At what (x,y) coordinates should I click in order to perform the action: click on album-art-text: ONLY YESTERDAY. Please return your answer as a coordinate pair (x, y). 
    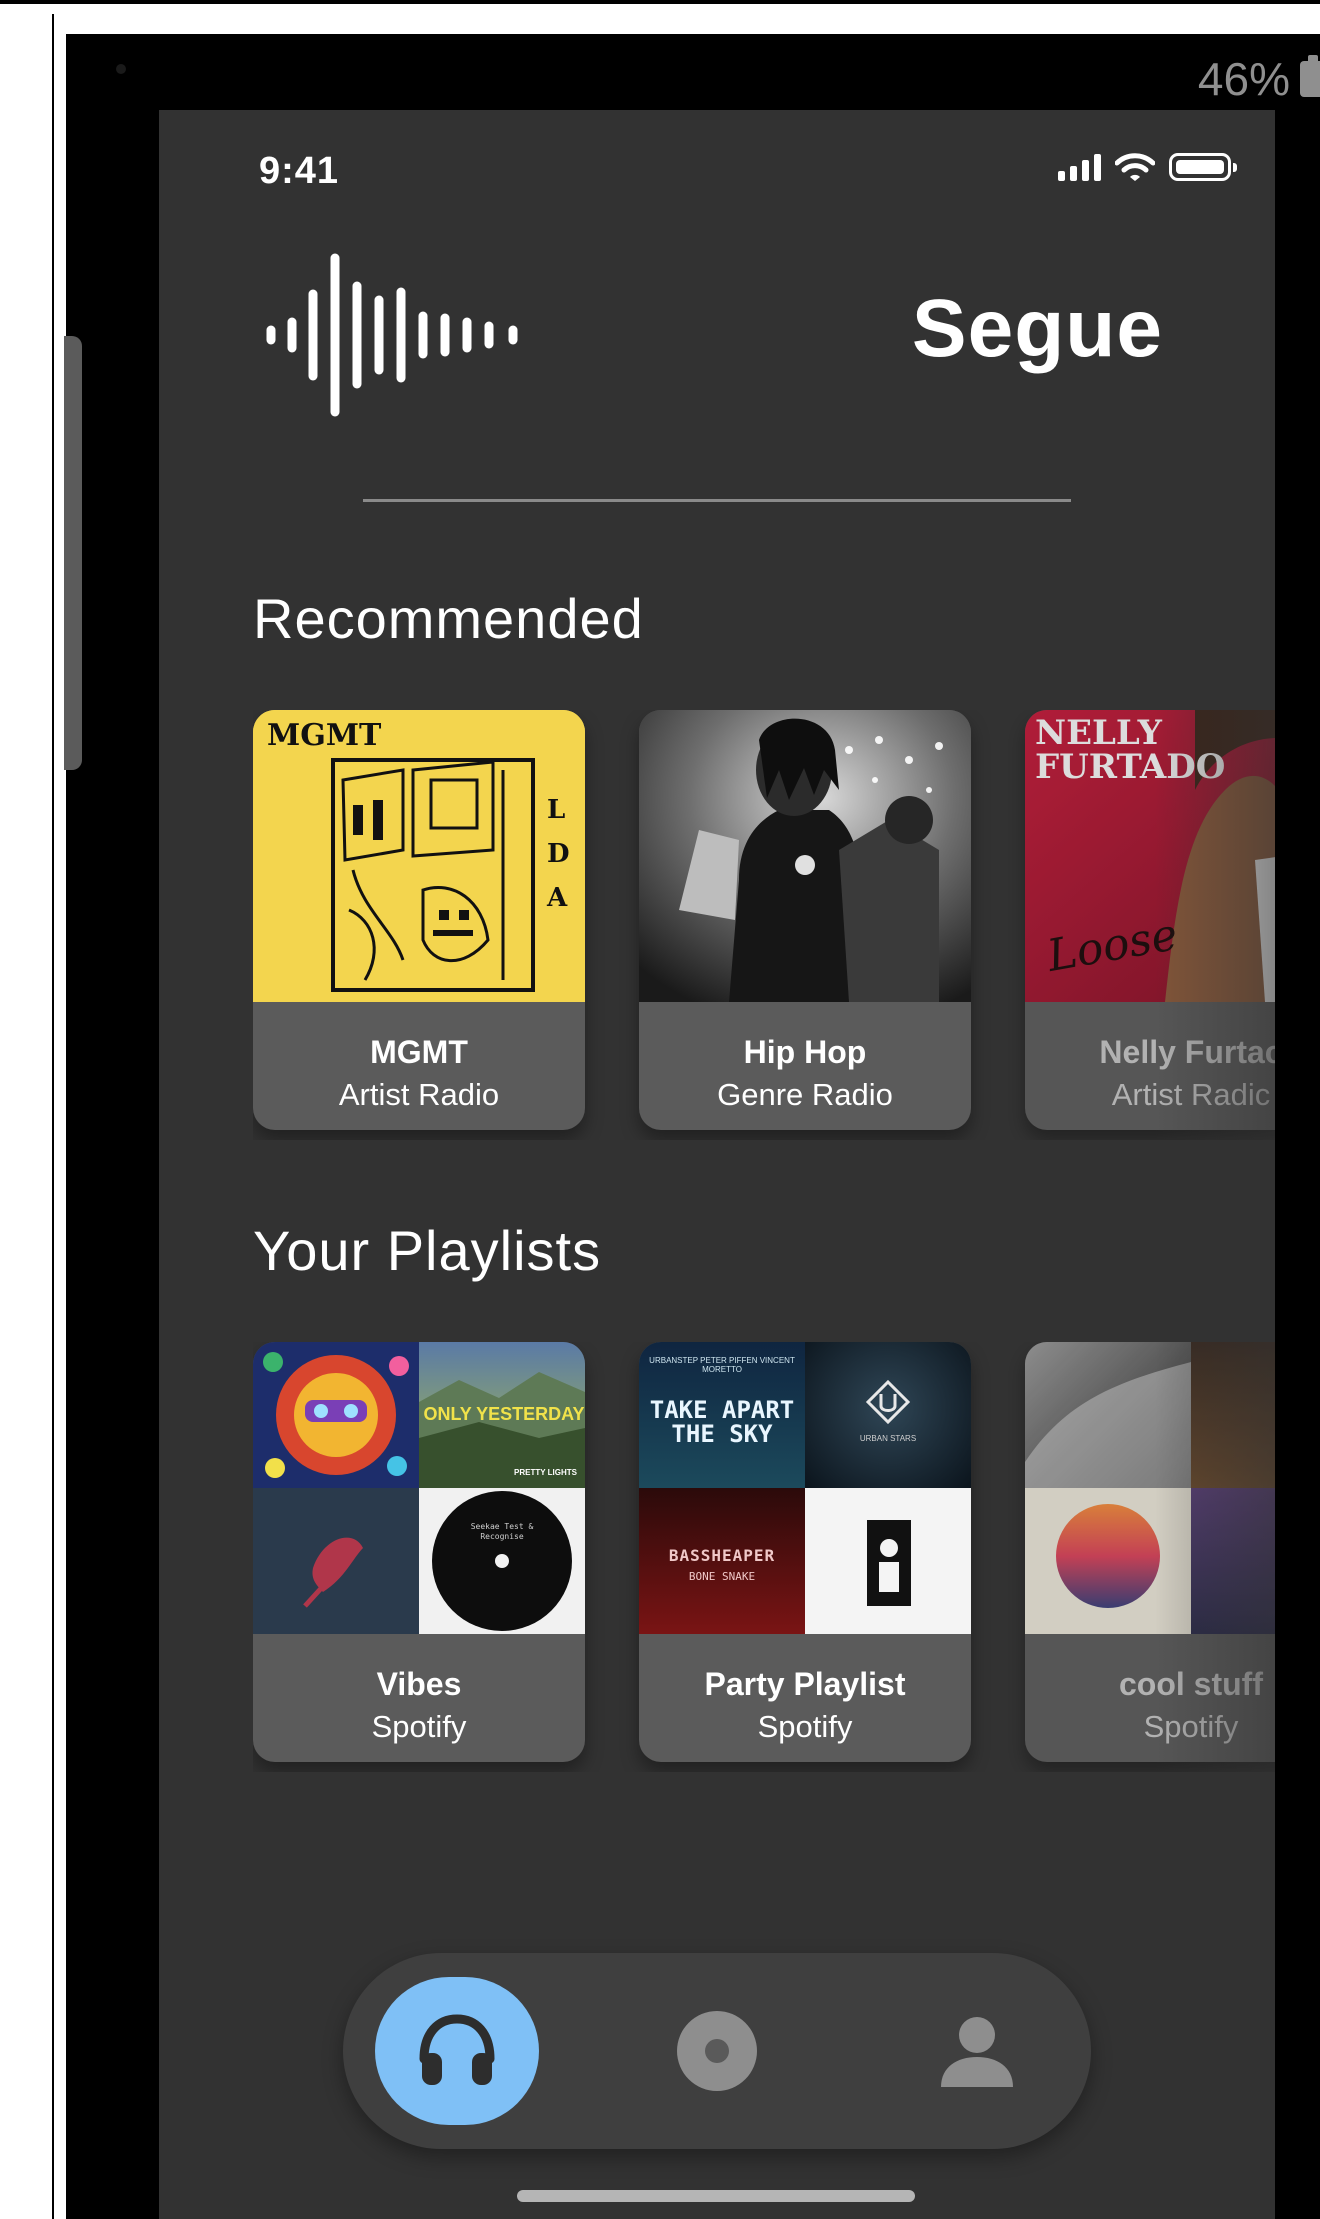
    Looking at the image, I should click on (504, 1414).